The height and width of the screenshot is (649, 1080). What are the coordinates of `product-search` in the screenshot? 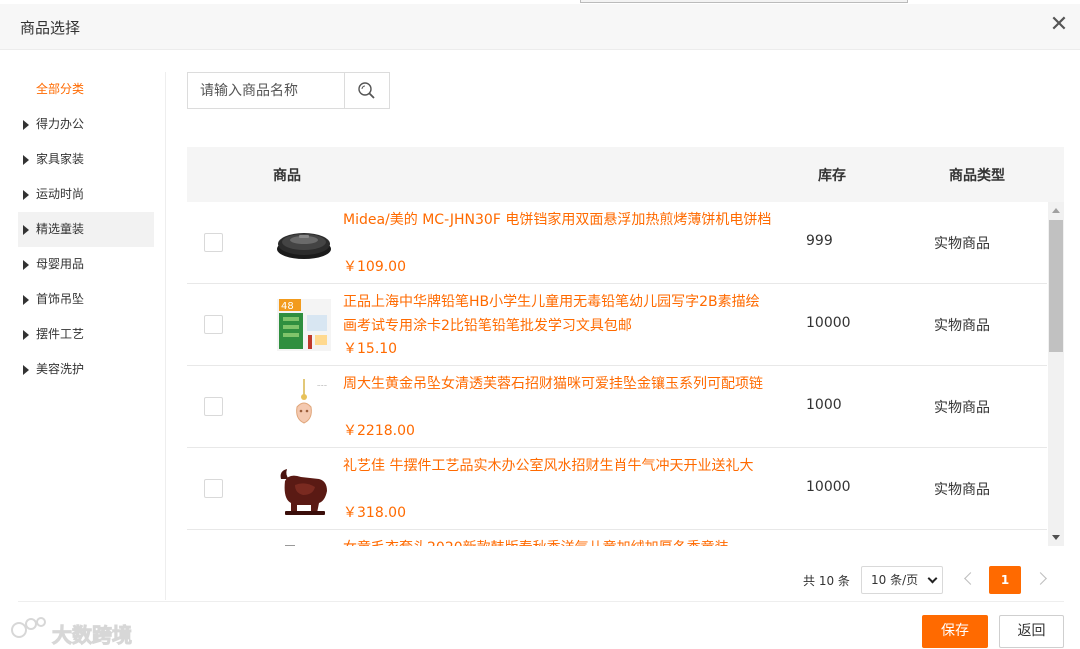 It's located at (288, 90).